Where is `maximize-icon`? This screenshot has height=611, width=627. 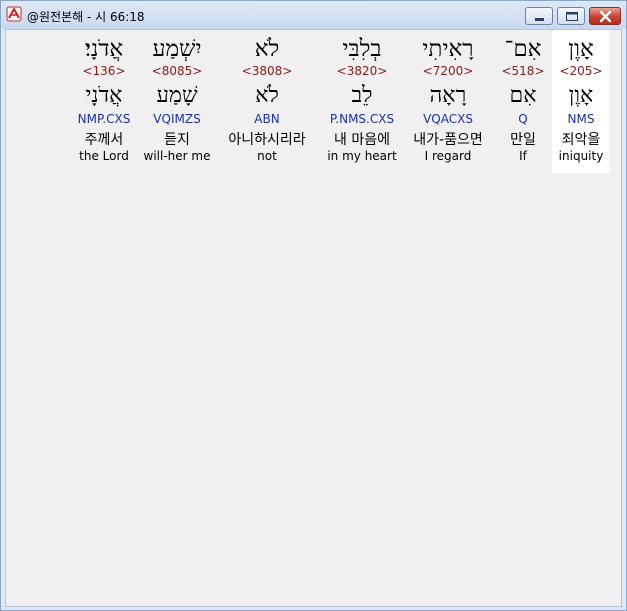
maximize-icon is located at coordinates (572, 16).